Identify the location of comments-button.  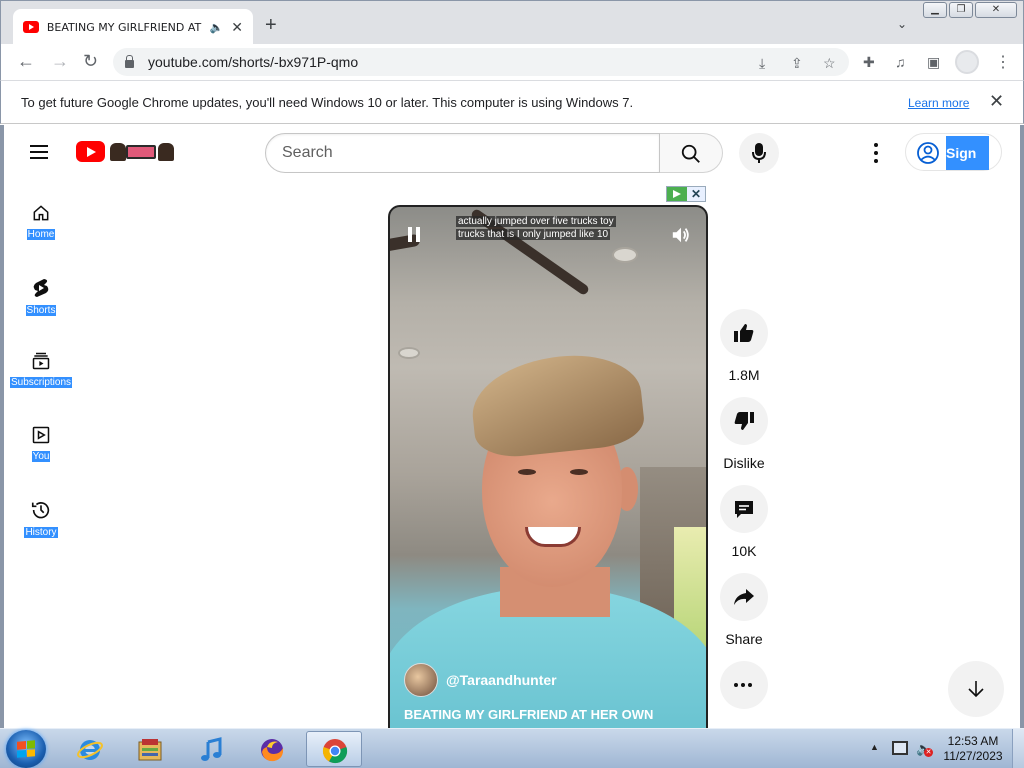
(744, 509).